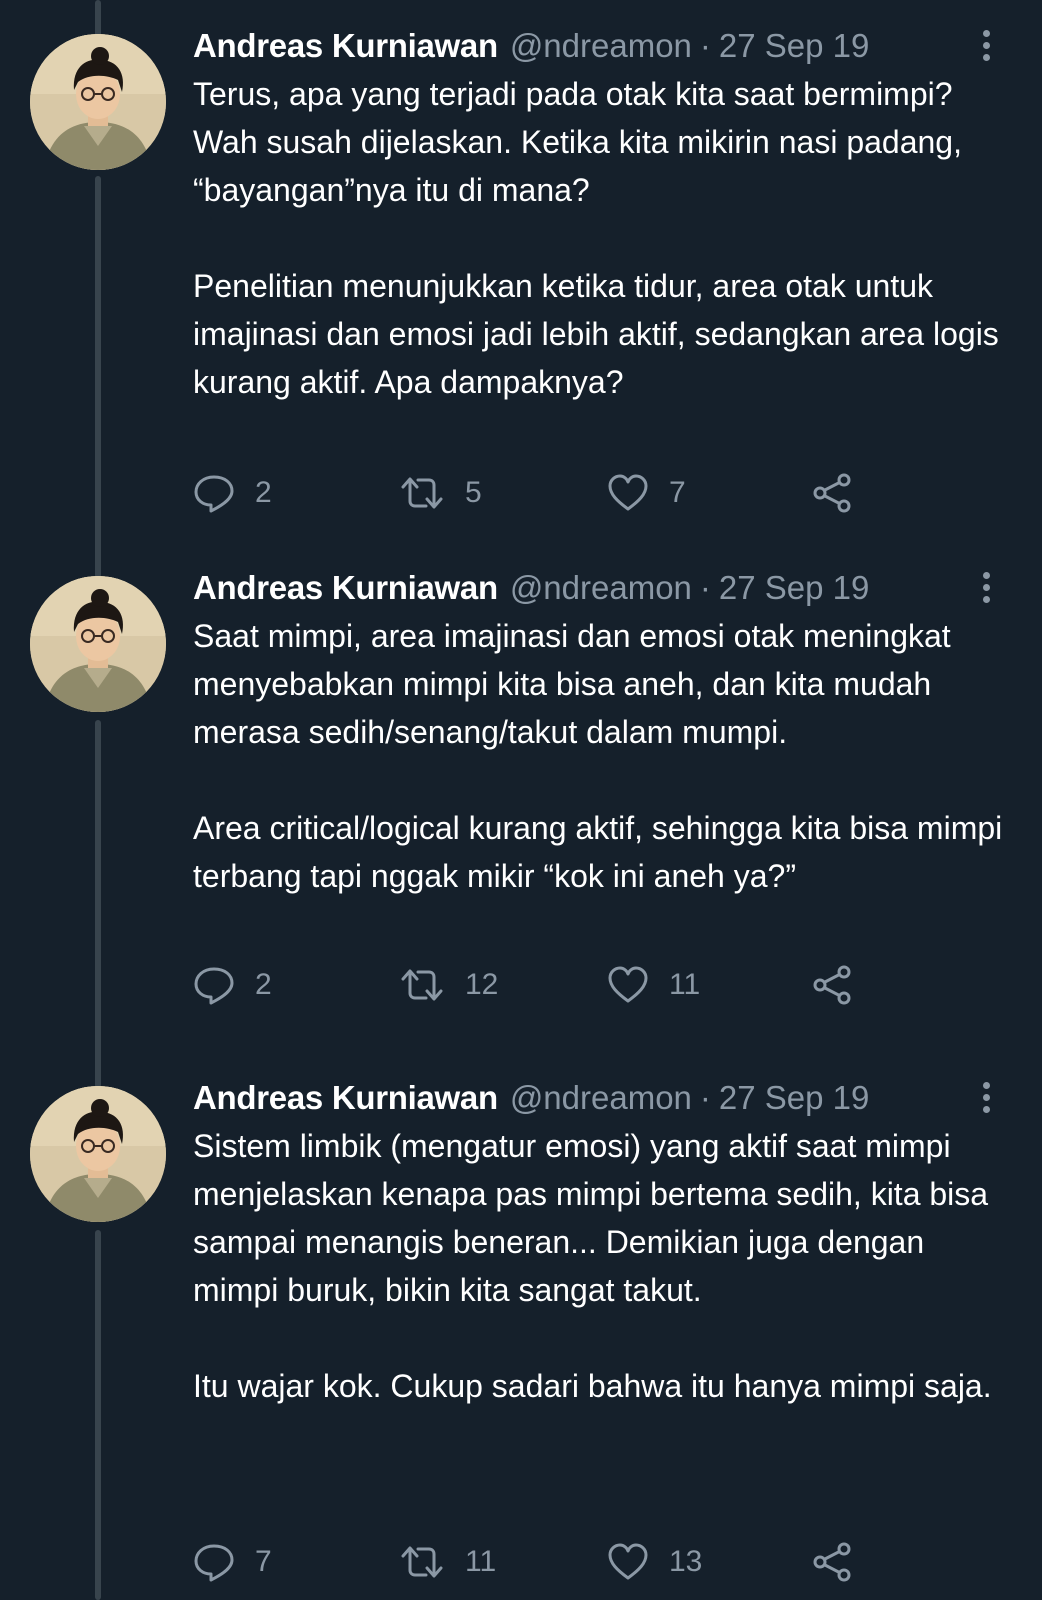  What do you see at coordinates (654, 1562) in the screenshot?
I see `like-button: 13` at bounding box center [654, 1562].